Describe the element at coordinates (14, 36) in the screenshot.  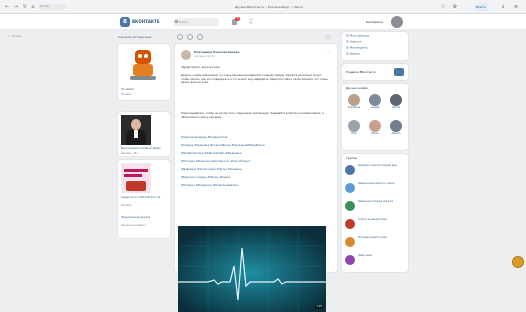
I see `back-link: ← Назад` at that location.